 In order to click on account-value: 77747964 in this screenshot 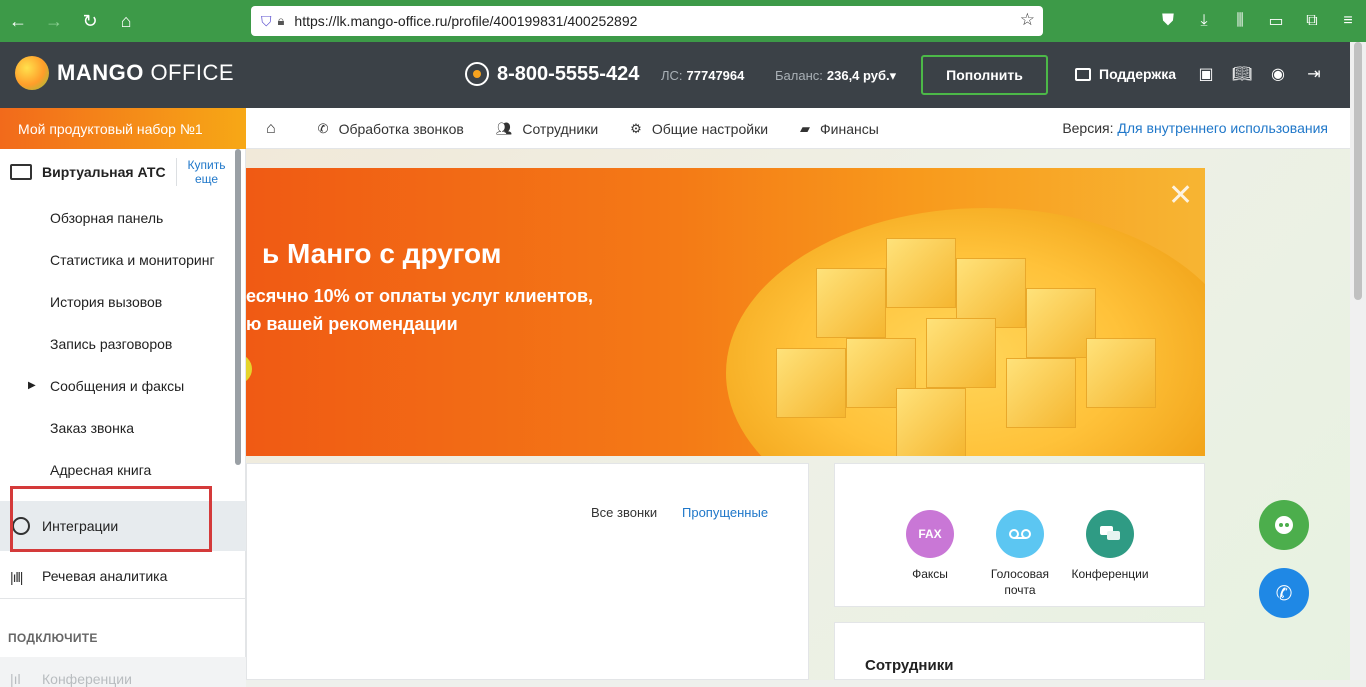, I will do `click(715, 75)`.